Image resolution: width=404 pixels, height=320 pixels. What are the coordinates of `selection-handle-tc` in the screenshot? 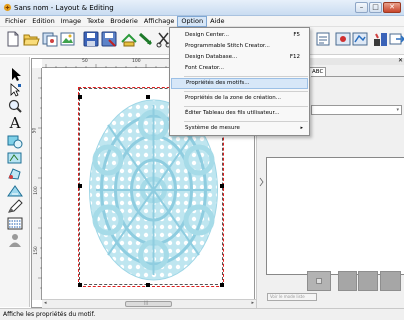 It's located at (148, 97).